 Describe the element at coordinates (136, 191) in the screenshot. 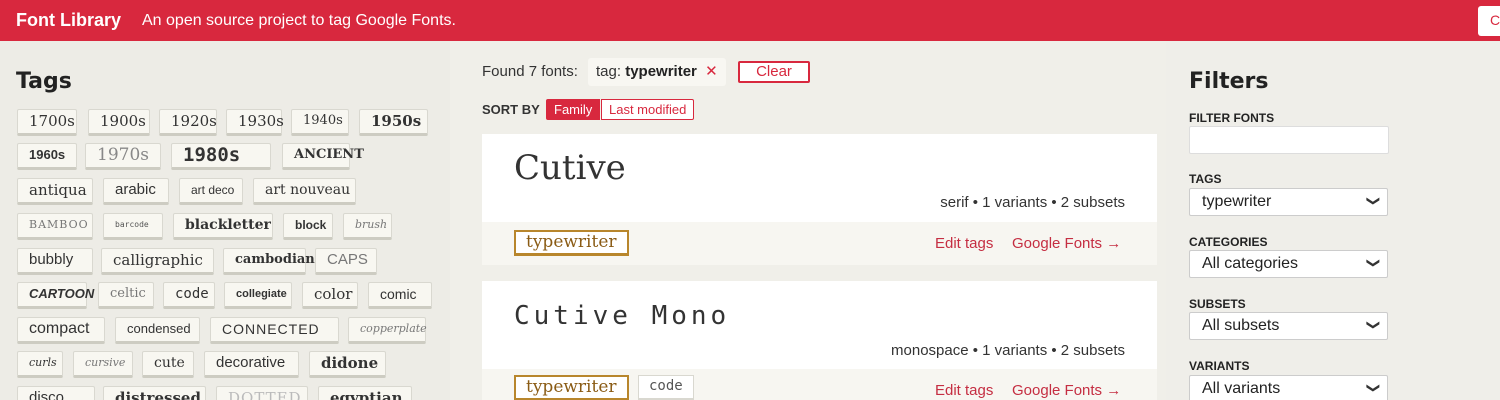

I see `tag-arabic: arabic` at that location.